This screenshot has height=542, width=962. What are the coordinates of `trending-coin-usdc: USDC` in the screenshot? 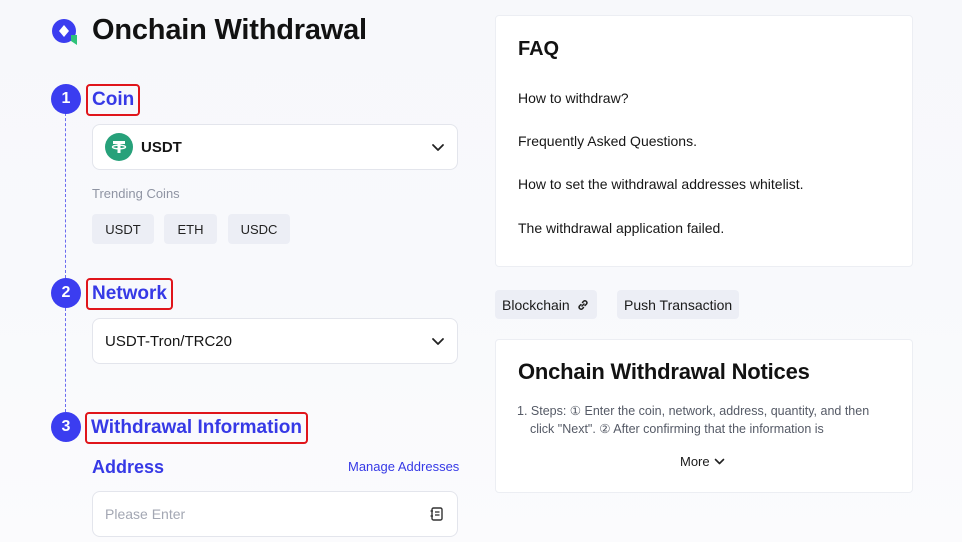 It's located at (259, 229).